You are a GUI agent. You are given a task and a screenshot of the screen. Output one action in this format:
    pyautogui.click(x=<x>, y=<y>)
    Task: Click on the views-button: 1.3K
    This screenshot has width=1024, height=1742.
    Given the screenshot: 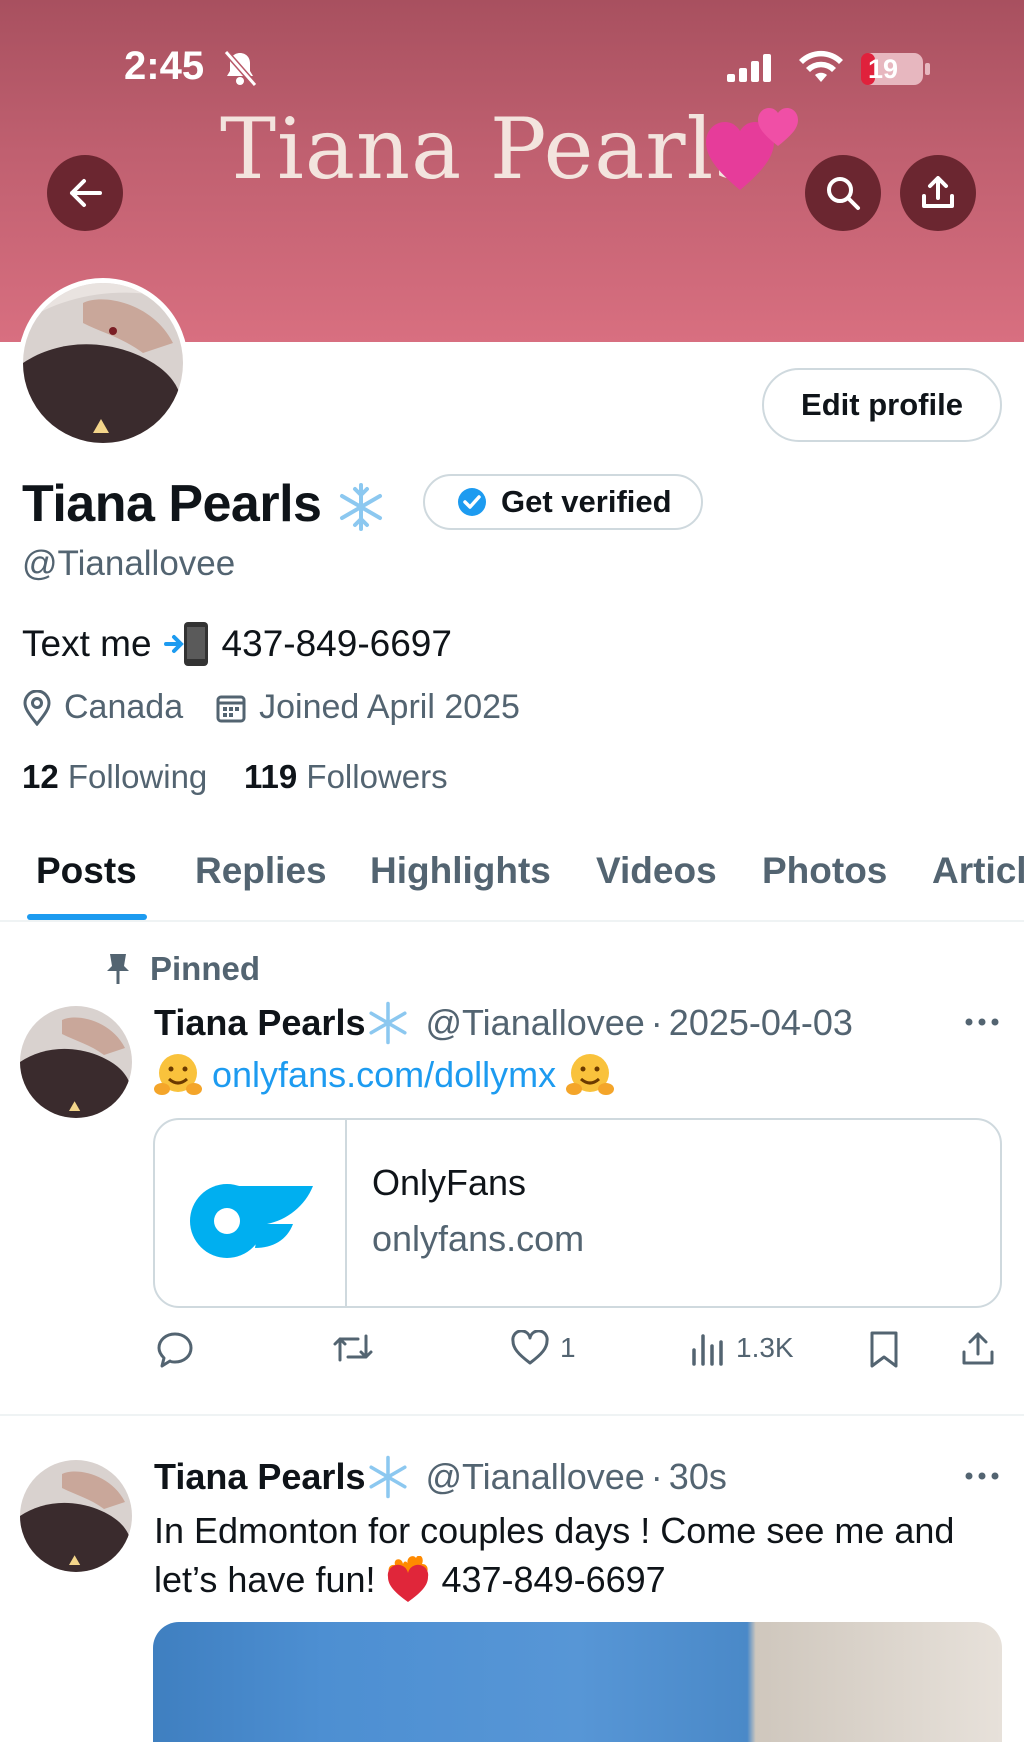 What is the action you would take?
    pyautogui.click(x=742, y=1348)
    